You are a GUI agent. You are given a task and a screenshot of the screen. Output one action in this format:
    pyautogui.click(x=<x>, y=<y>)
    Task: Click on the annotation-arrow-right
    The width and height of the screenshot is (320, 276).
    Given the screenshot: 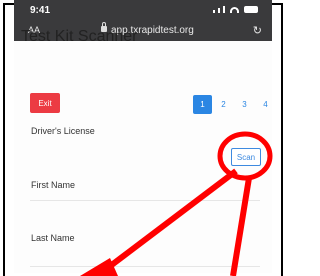 What is the action you would take?
    pyautogui.click(x=241, y=226)
    